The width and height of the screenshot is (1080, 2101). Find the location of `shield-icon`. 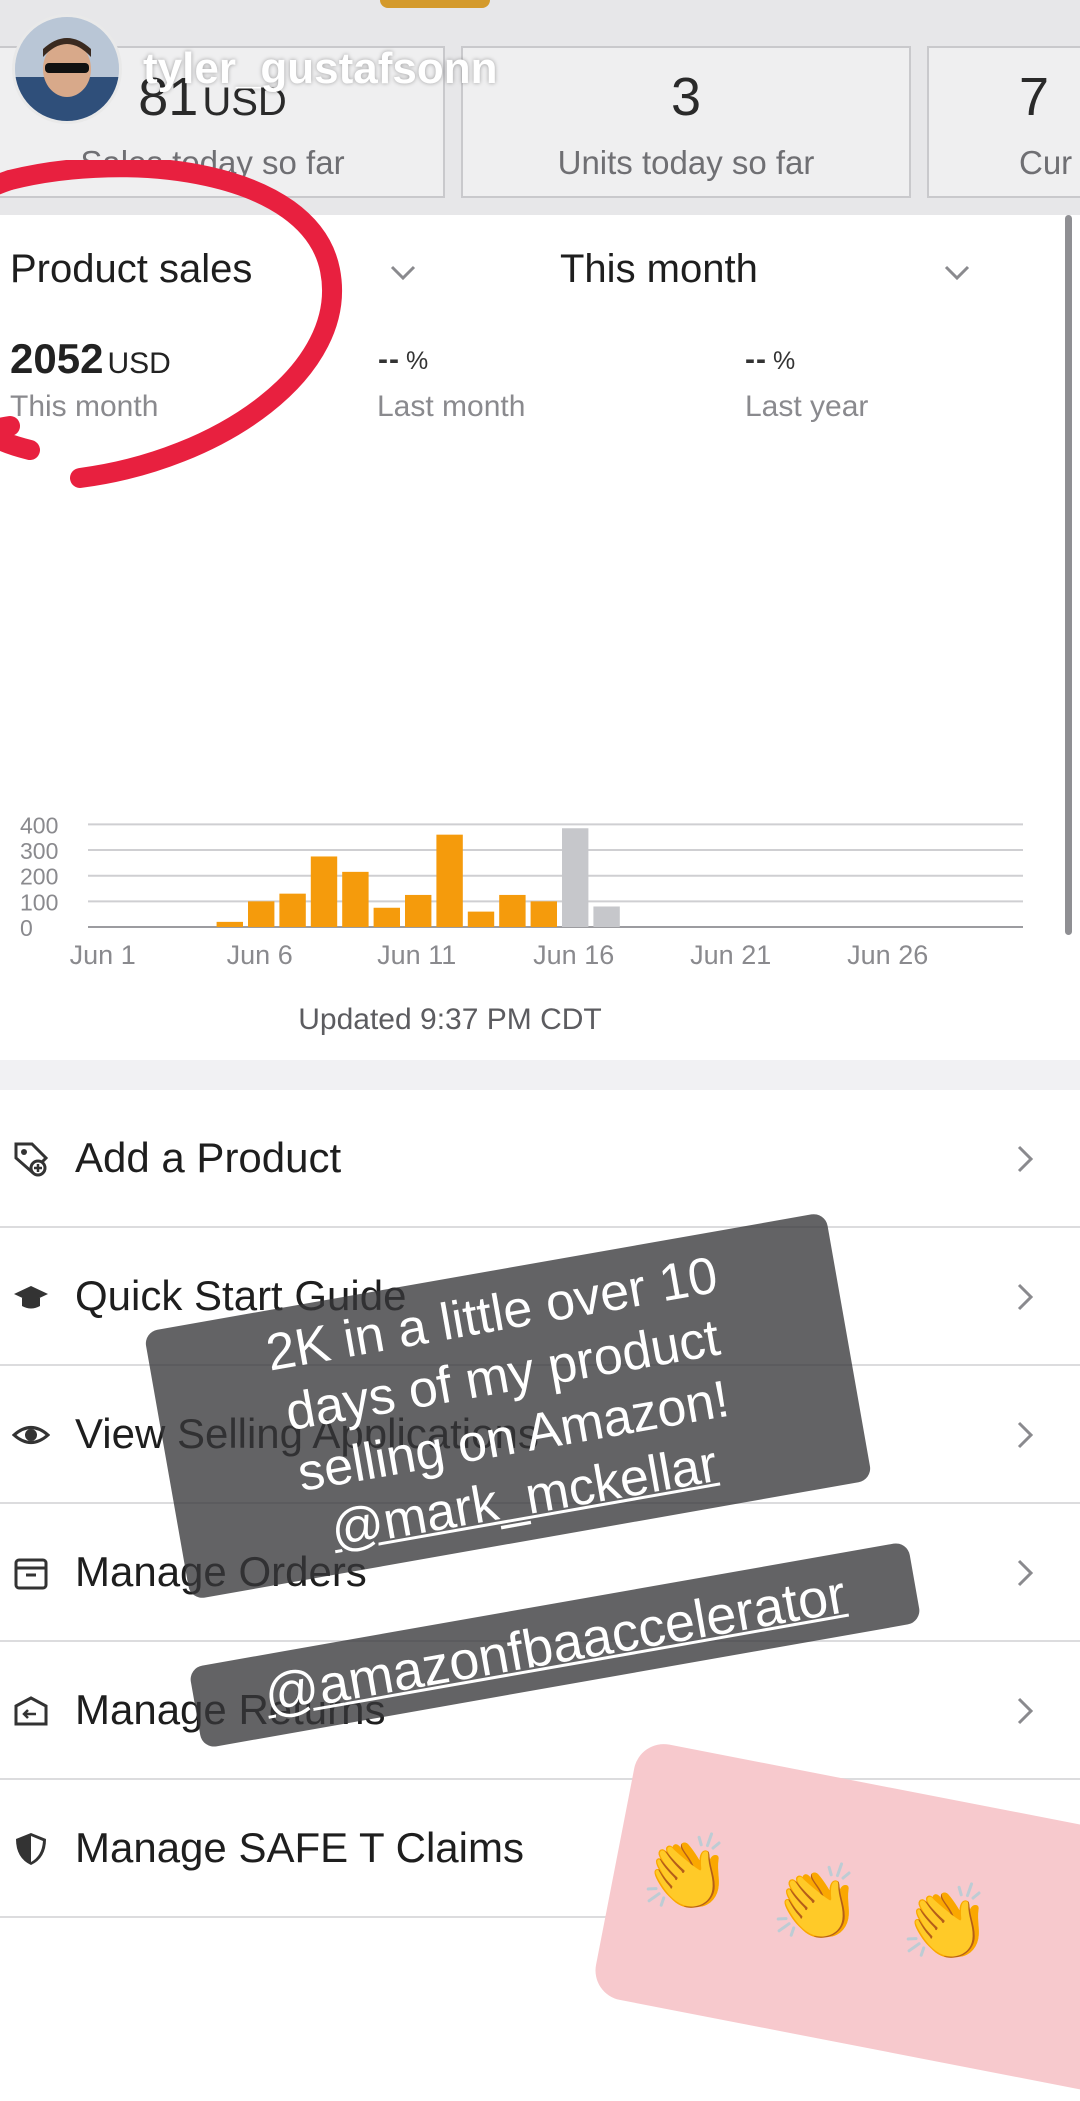

shield-icon is located at coordinates (31, 1849).